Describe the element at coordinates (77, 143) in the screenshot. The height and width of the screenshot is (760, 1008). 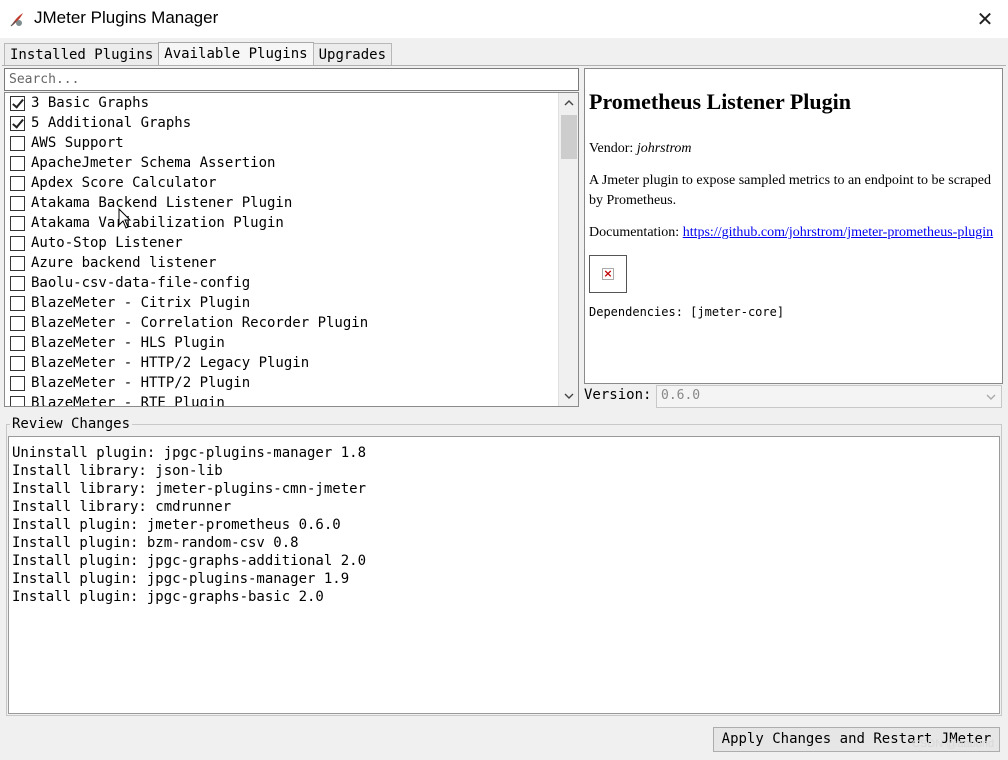
I see `plugin-label: AWS Support` at that location.